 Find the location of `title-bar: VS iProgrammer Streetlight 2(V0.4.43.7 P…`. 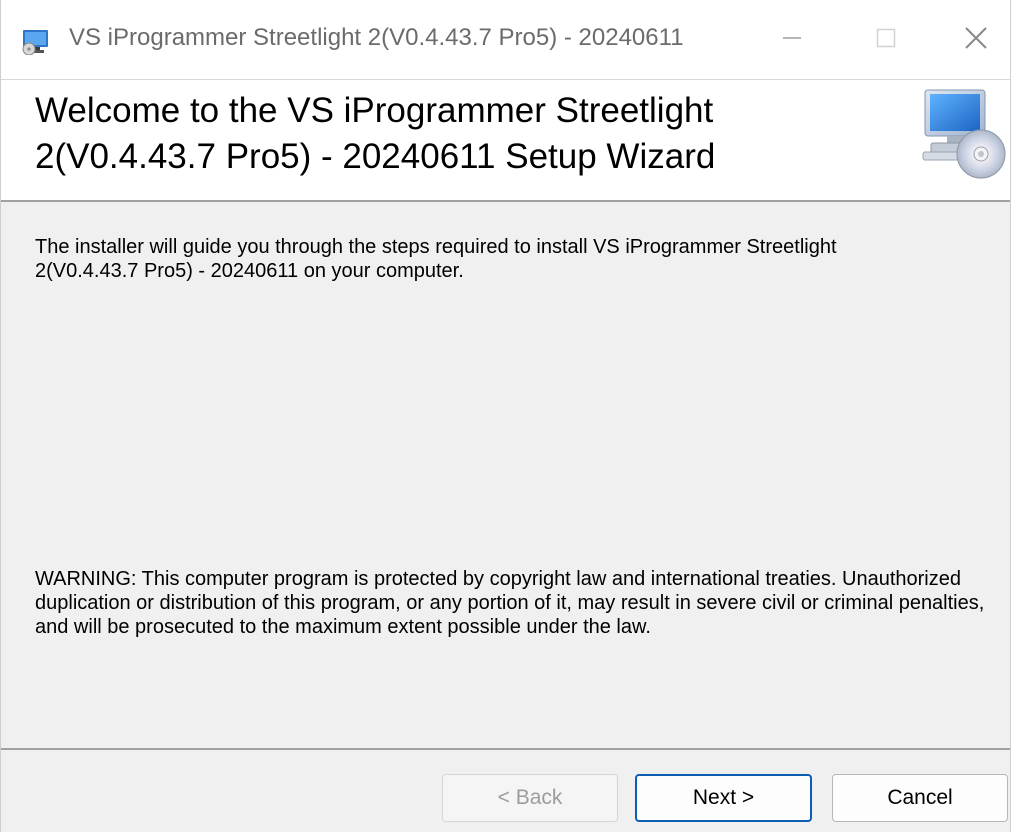

title-bar: VS iProgrammer Streetlight 2(V0.4.43.7 P… is located at coordinates (505, 40).